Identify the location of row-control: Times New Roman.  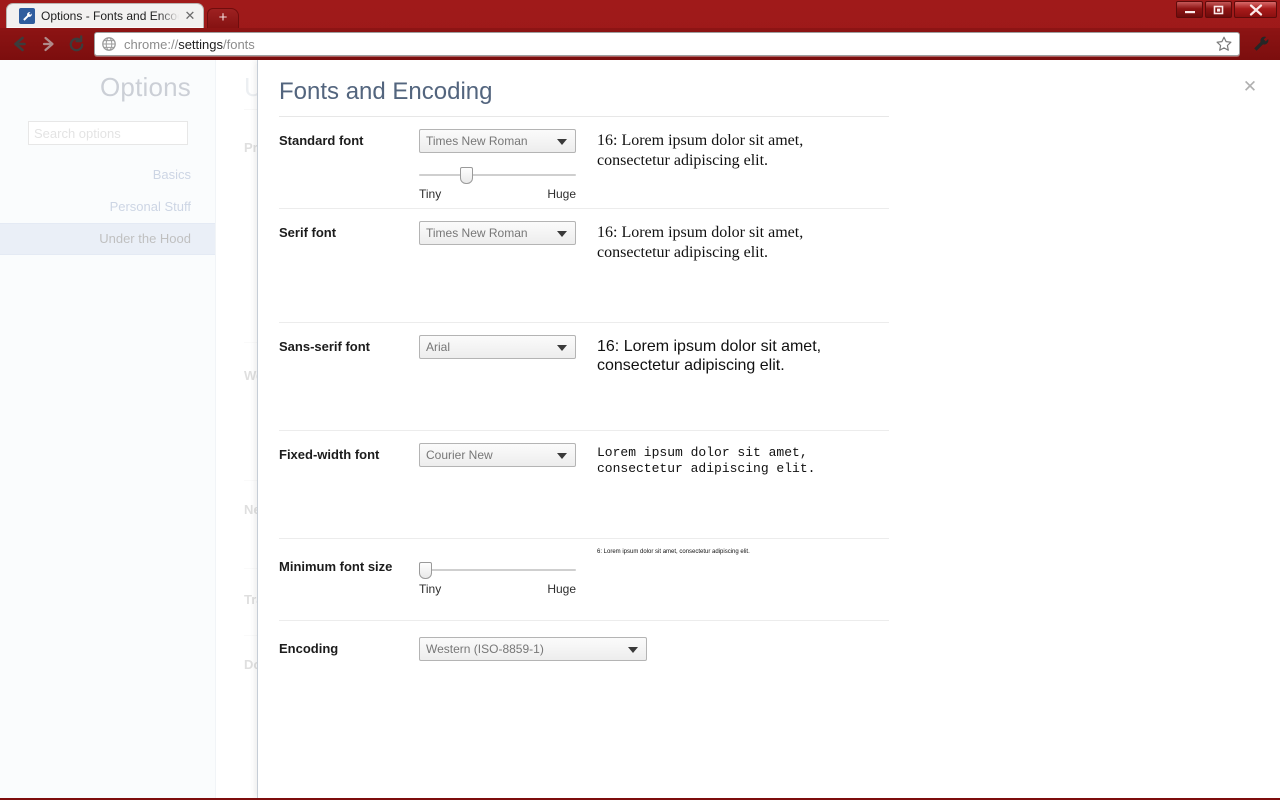
(508, 265).